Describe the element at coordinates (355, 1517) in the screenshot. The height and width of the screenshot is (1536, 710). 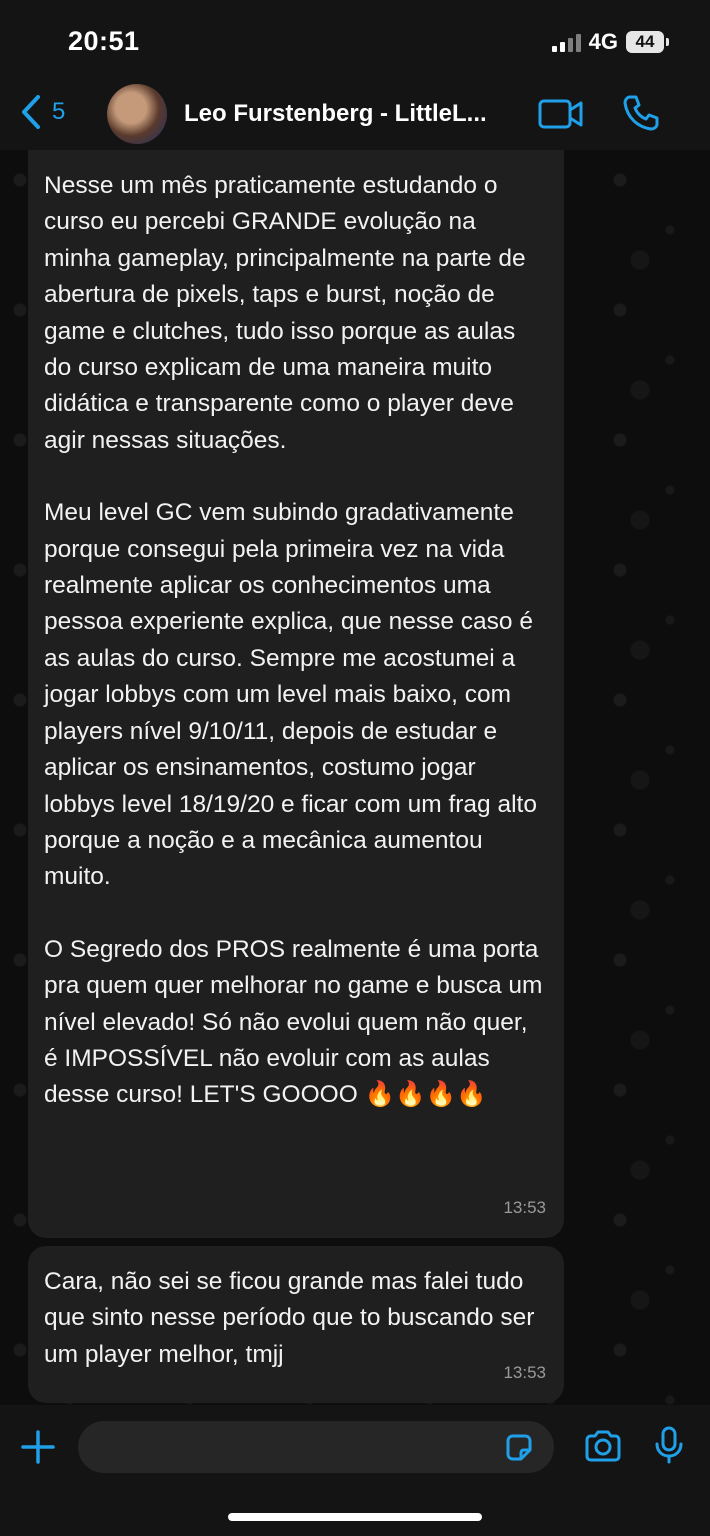
I see `home-indicator` at that location.